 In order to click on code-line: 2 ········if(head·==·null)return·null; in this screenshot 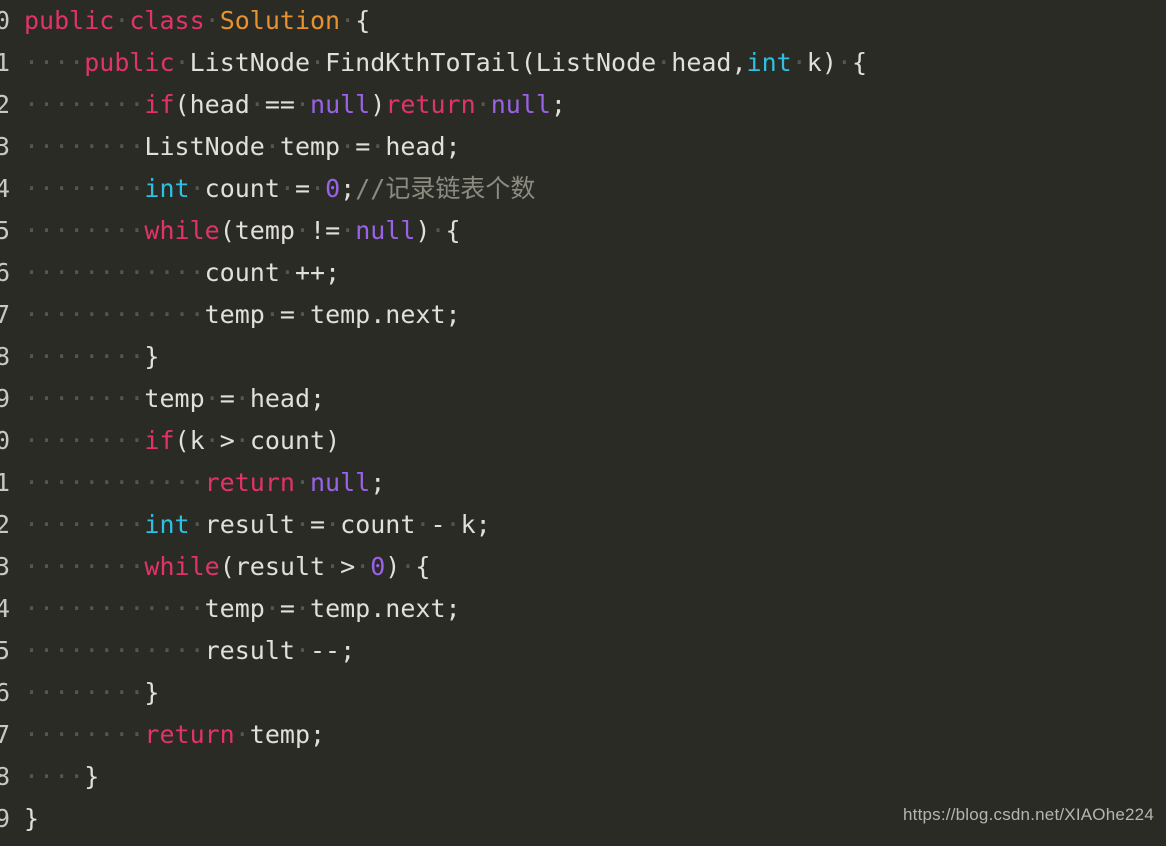, I will do `click(583, 105)`.